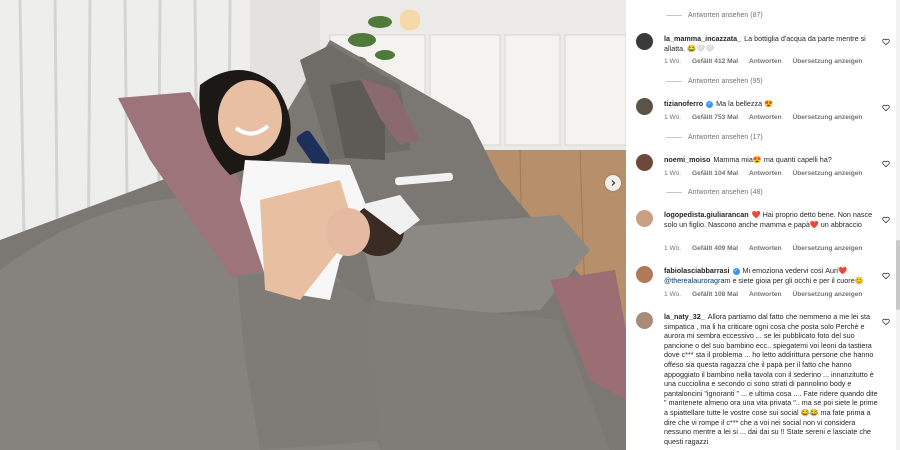  Describe the element at coordinates (697, 280) in the screenshot. I see `comment-mention: @therealauroragram` at that location.